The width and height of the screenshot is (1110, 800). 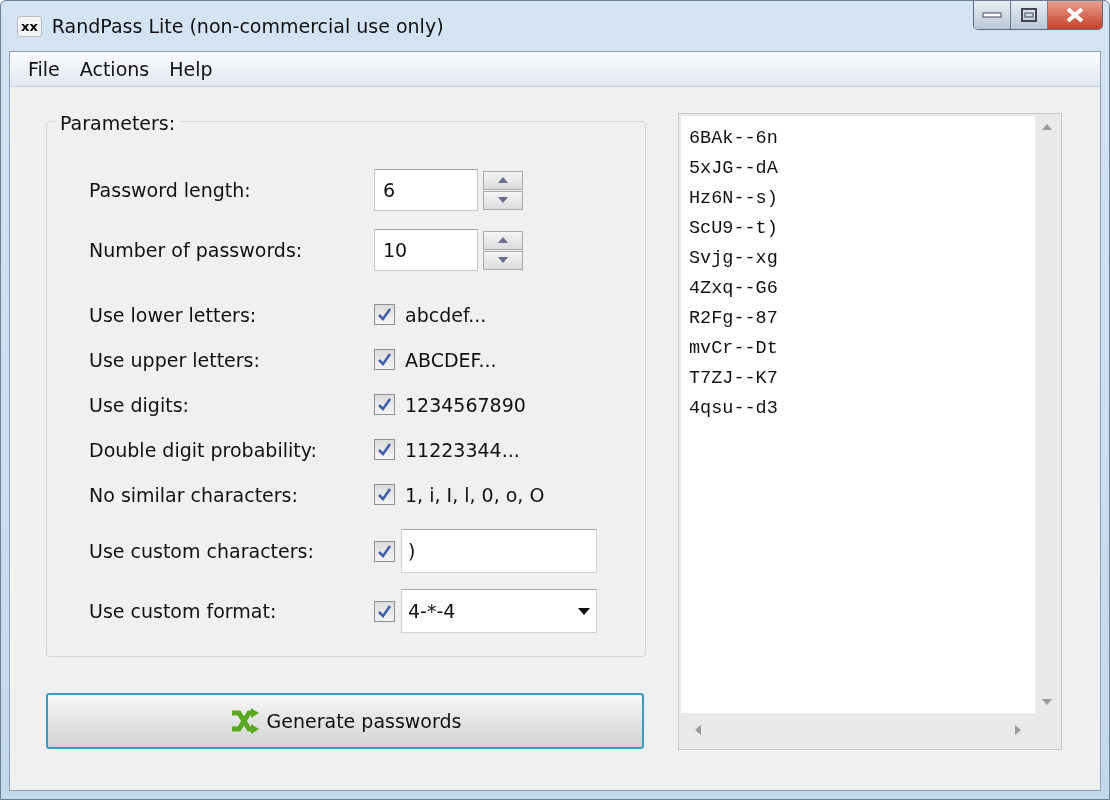 I want to click on menu-item: File, so click(x=44, y=69).